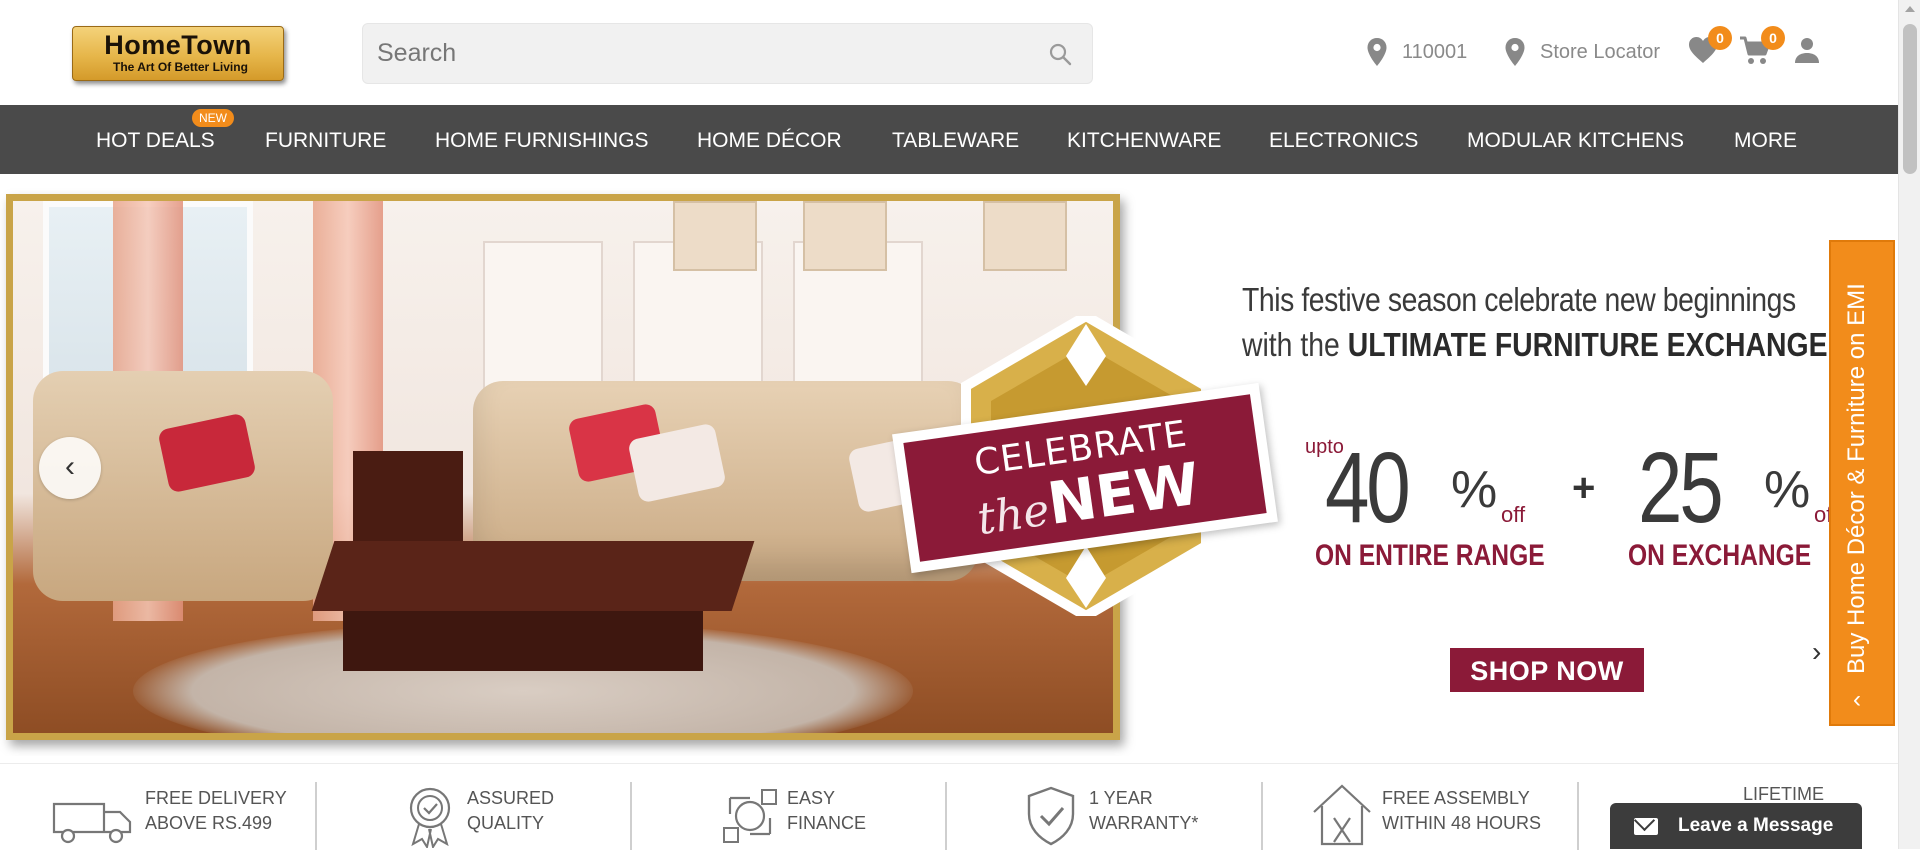 This screenshot has height=850, width=1920. I want to click on prev-slide-button: ‹, so click(70, 468).